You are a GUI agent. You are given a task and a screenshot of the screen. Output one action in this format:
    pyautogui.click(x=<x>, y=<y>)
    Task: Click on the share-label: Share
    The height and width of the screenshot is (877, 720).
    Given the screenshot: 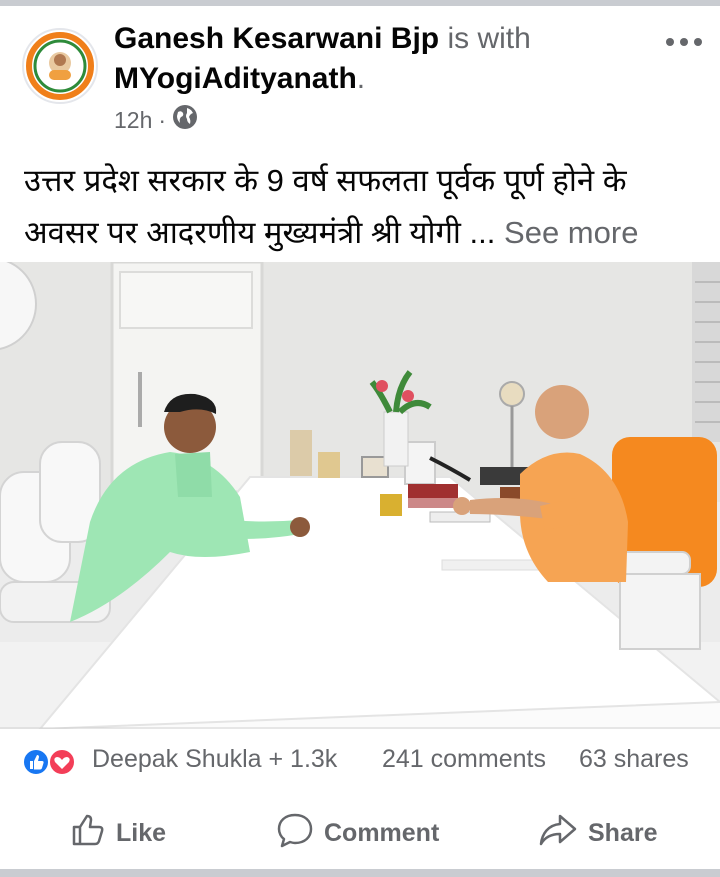 What is the action you would take?
    pyautogui.click(x=623, y=833)
    